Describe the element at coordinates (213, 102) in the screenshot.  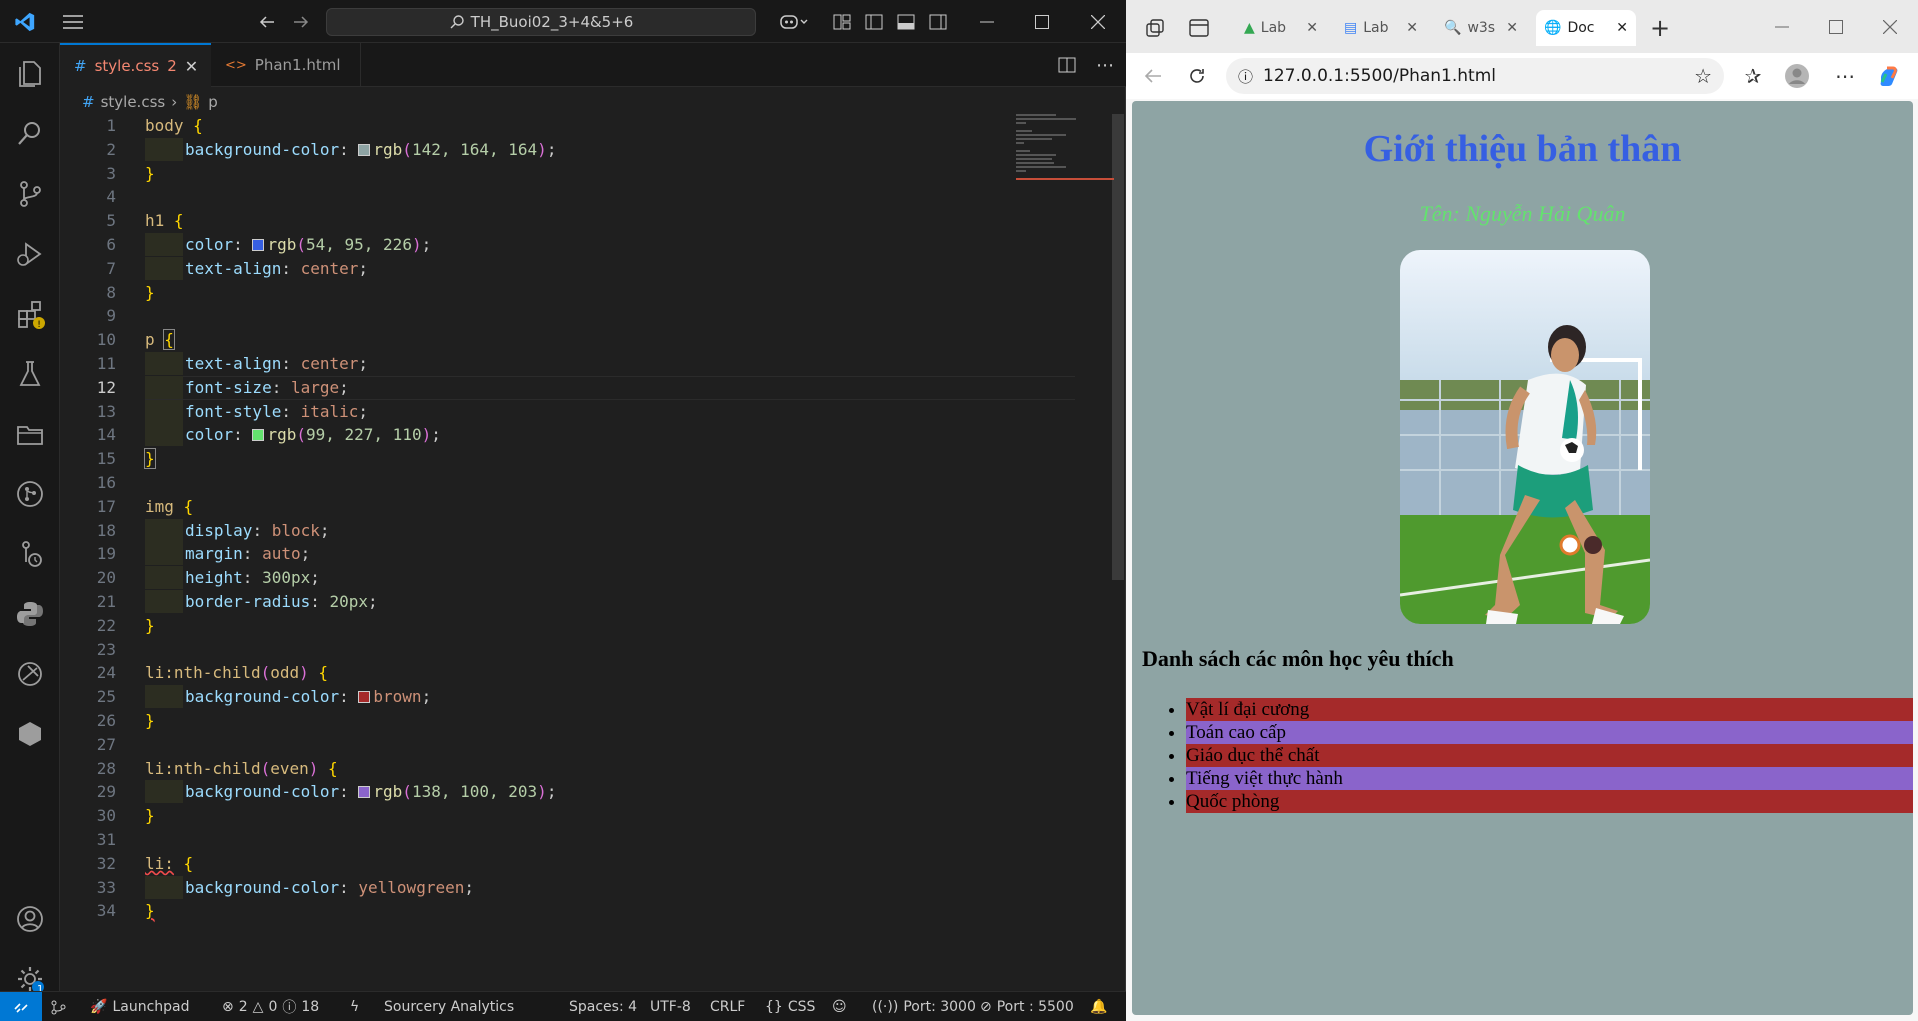
I see `breadcrumb-symbol: p` at that location.